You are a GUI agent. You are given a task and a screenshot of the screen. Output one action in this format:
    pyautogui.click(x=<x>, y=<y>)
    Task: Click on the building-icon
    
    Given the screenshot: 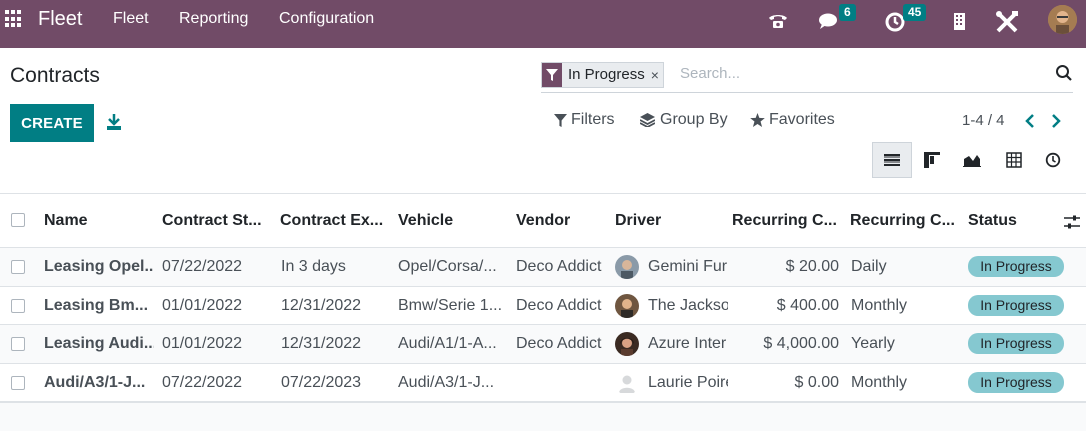 What is the action you would take?
    pyautogui.click(x=965, y=23)
    